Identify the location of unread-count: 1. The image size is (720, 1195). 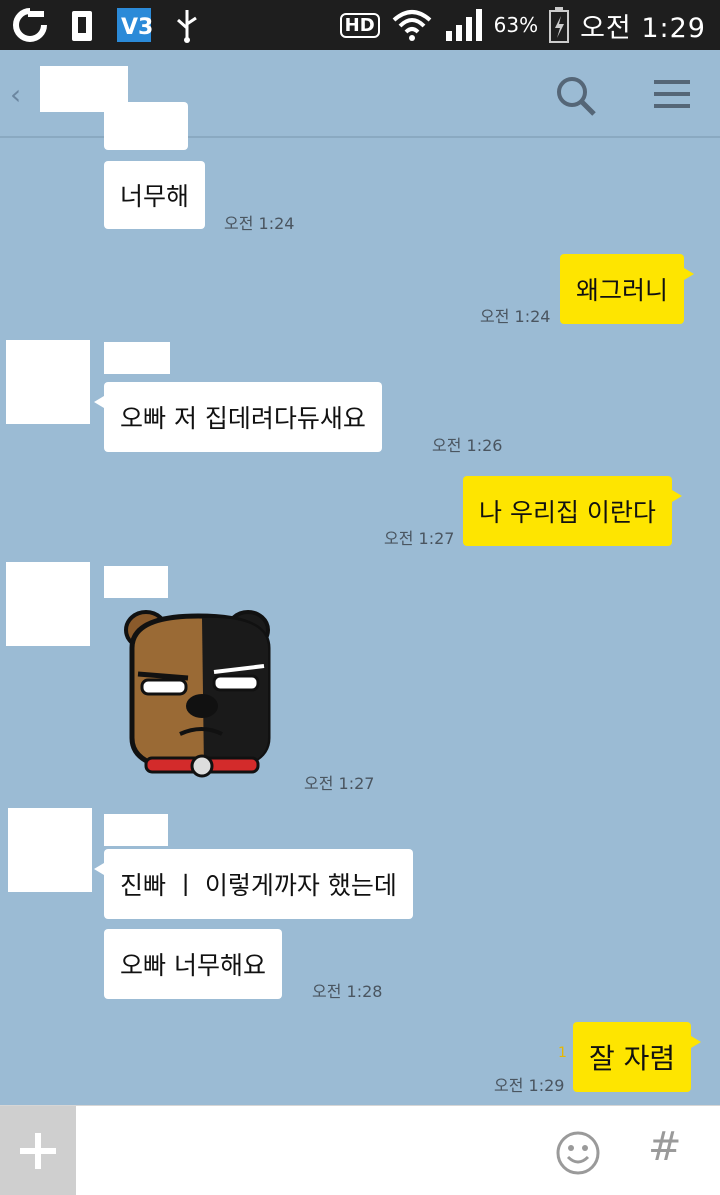
(562, 1053).